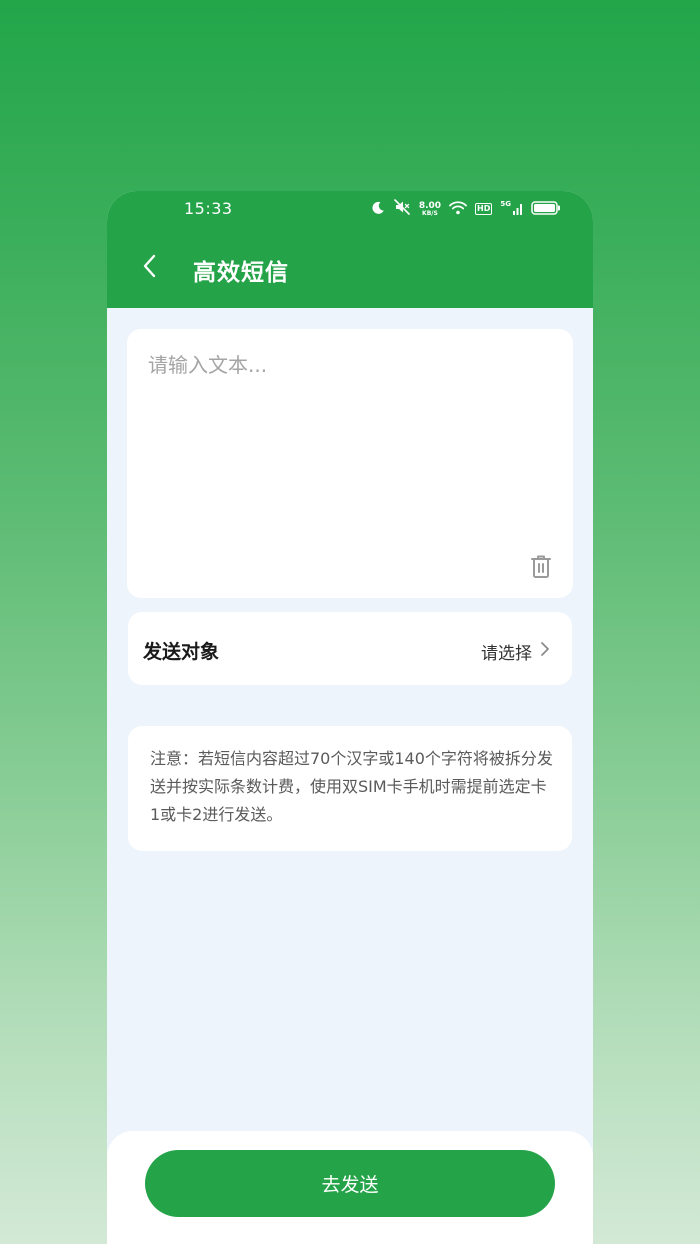 This screenshot has height=1244, width=700. I want to click on app-header: 高效短信, so click(350, 269).